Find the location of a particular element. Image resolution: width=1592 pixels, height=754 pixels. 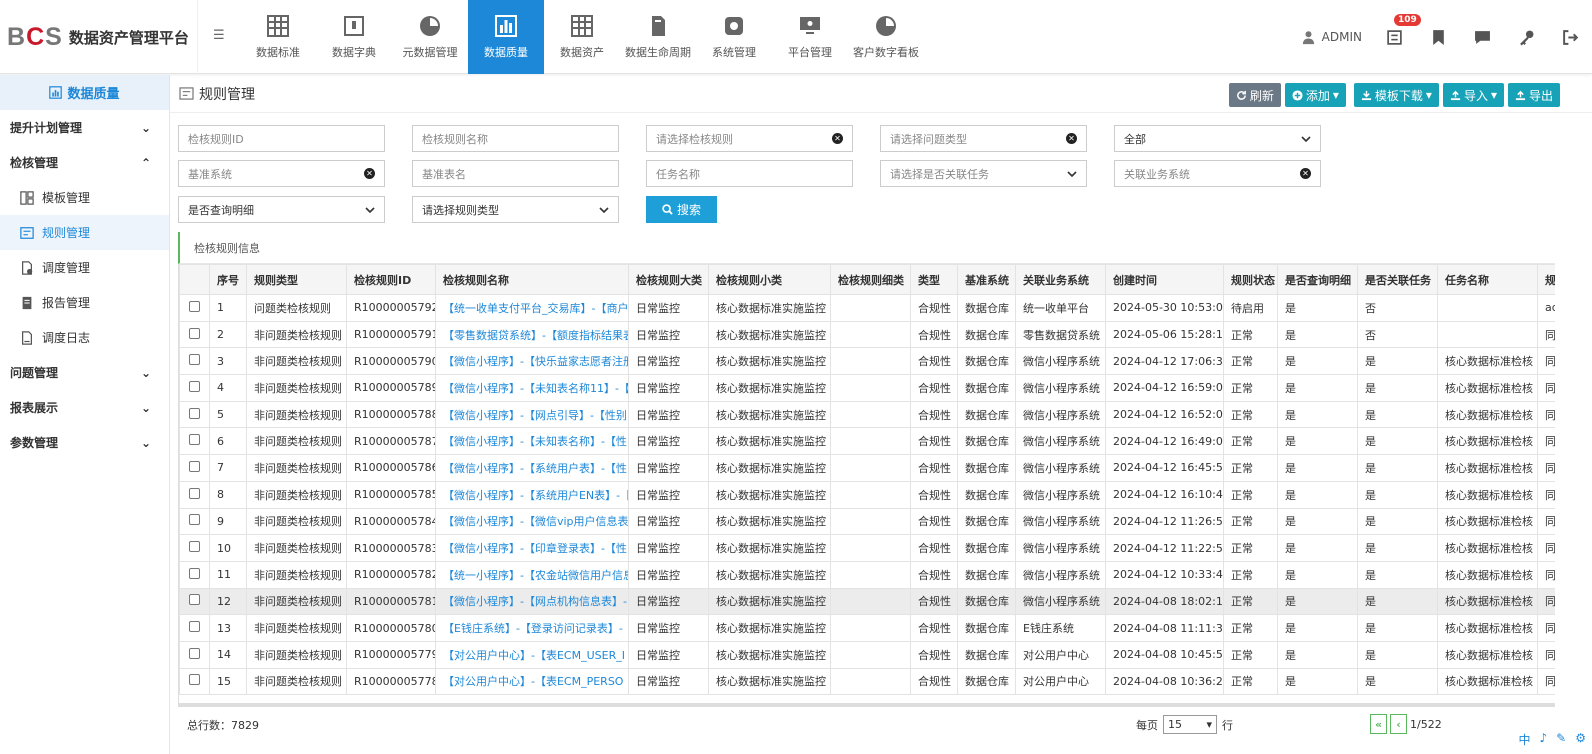

rule-name-link: 【微信小程序】-【未知表名称】-【性 is located at coordinates (532, 441).